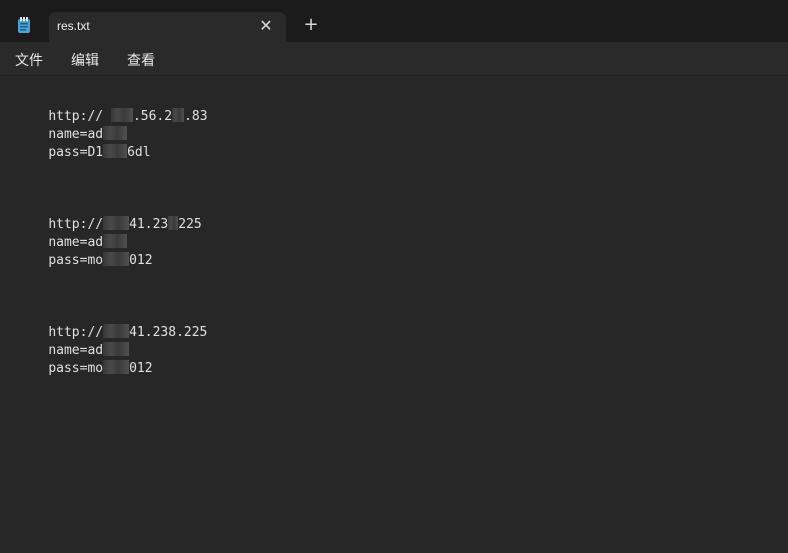  What do you see at coordinates (29, 60) in the screenshot?
I see `menu-file: 文件` at bounding box center [29, 60].